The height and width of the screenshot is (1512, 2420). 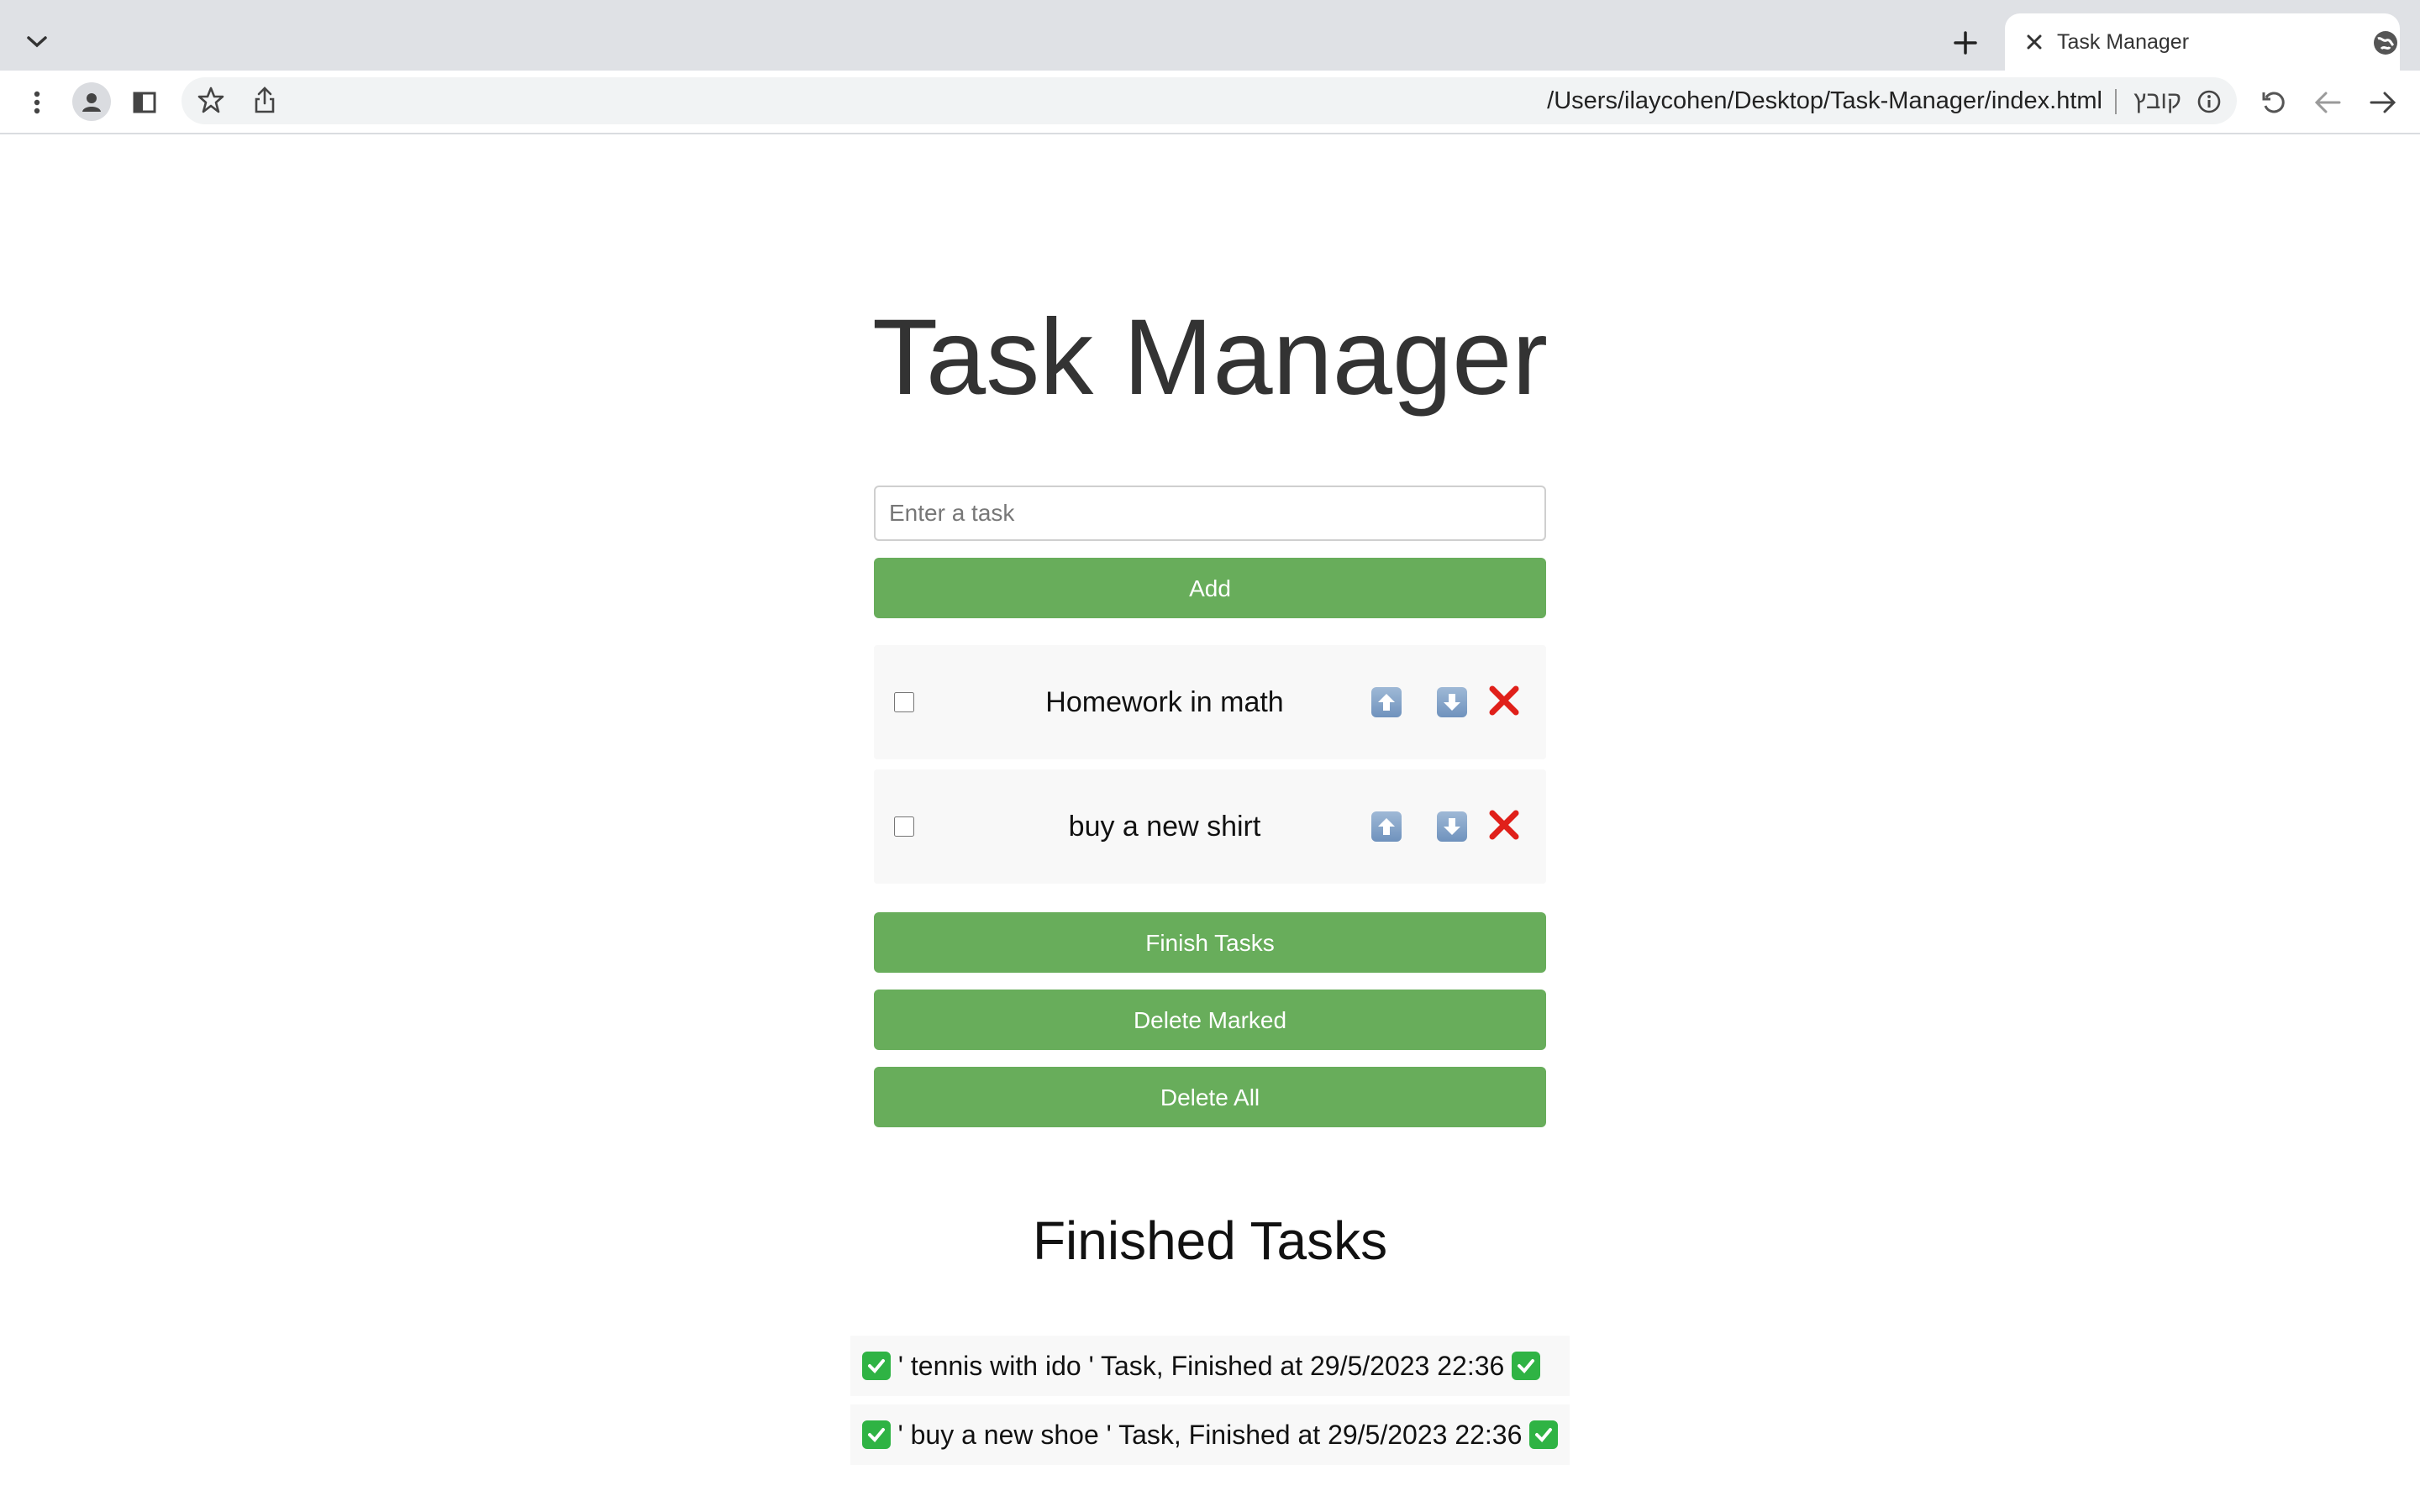 What do you see at coordinates (211, 102) in the screenshot?
I see `star-icon` at bounding box center [211, 102].